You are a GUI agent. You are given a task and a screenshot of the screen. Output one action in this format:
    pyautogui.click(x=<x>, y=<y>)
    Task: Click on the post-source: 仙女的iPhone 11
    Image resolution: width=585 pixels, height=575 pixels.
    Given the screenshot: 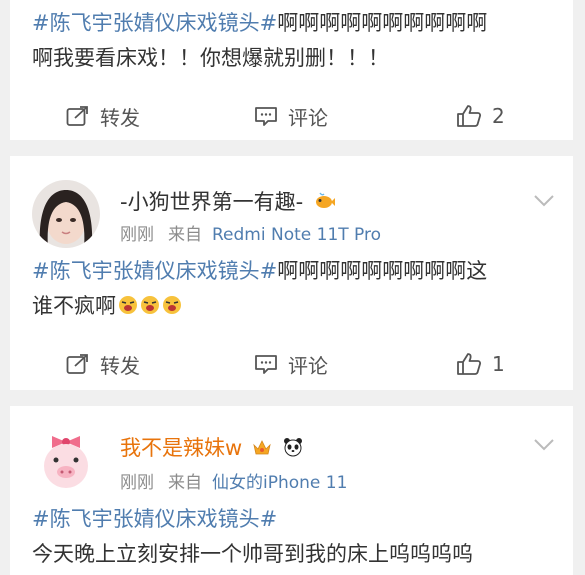 What is the action you would take?
    pyautogui.click(x=280, y=483)
    